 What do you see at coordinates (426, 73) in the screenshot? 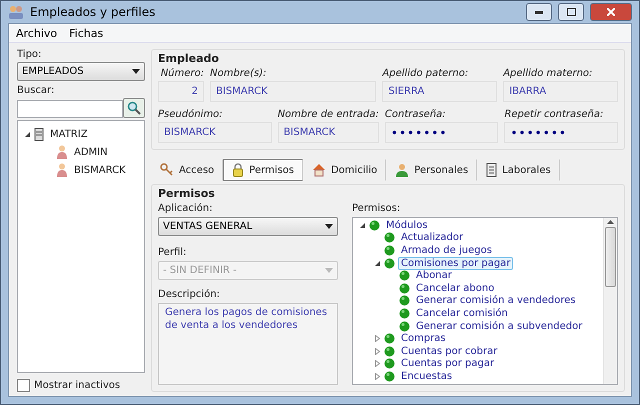
I see `field-label: Apellido paterno:` at bounding box center [426, 73].